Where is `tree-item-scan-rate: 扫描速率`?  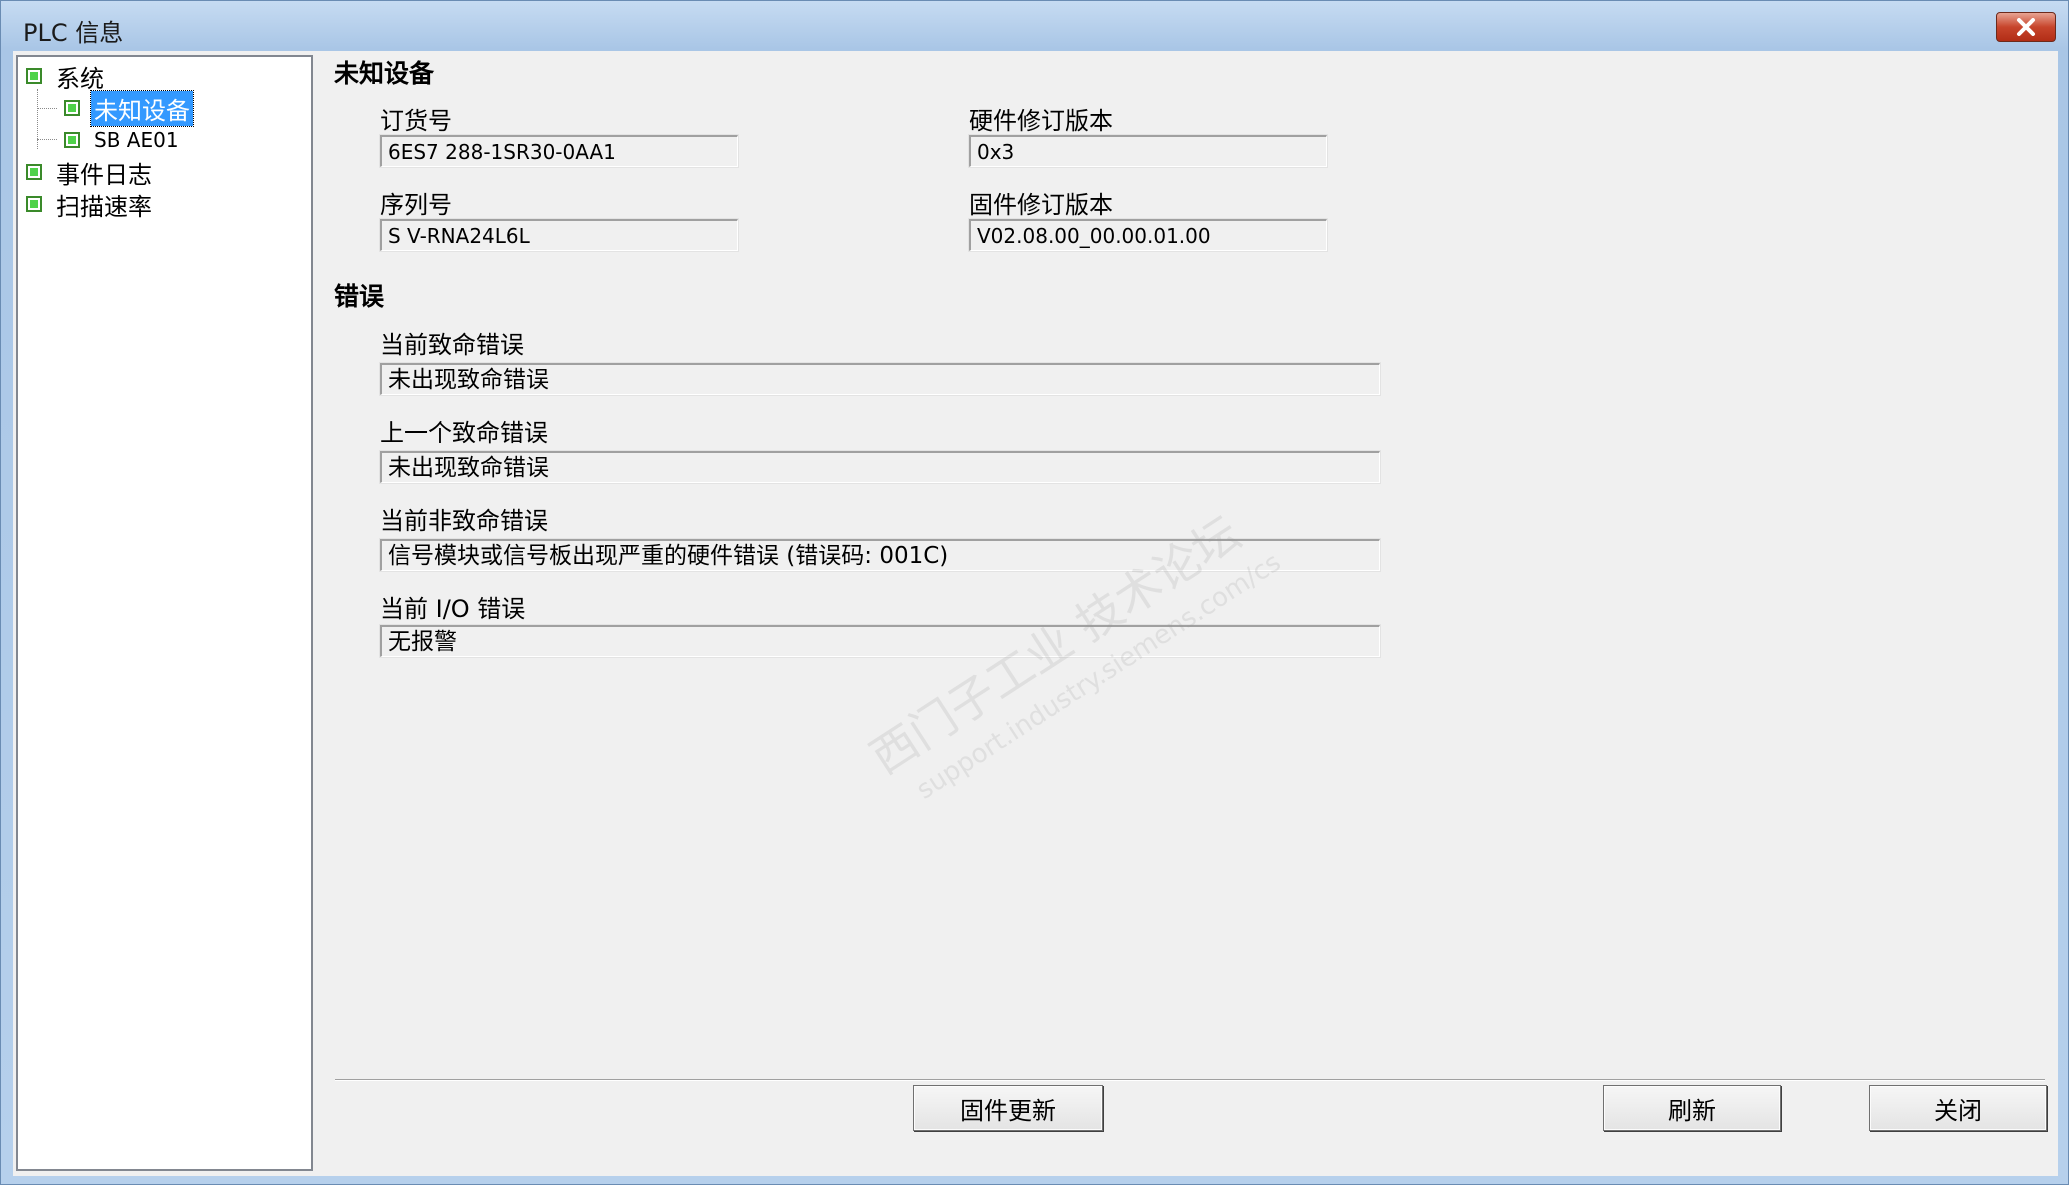
tree-item-scan-rate: 扫描速率 is located at coordinates (89, 205).